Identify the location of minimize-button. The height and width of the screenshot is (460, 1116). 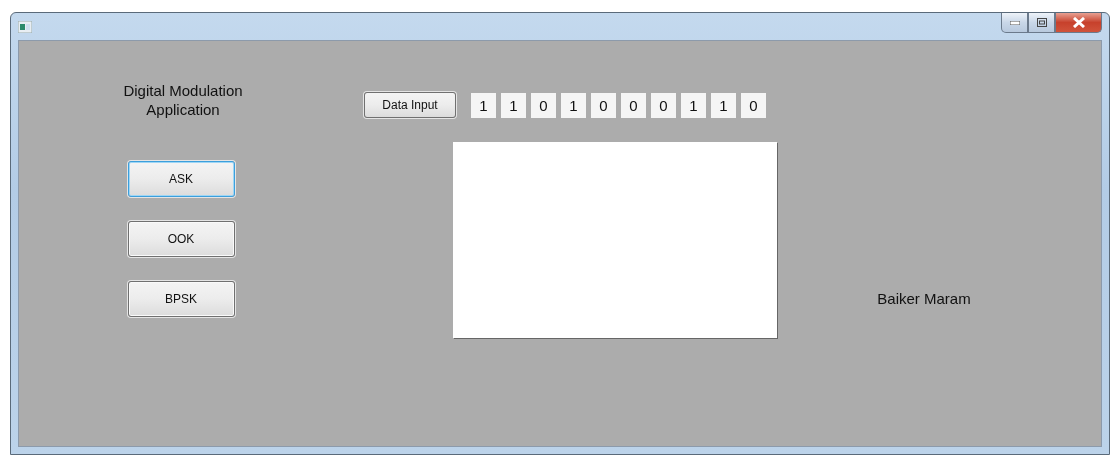
(1014, 23).